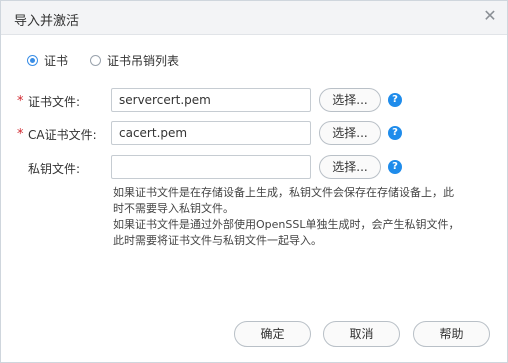  I want to click on radio-certificate-label: 证书, so click(56, 61).